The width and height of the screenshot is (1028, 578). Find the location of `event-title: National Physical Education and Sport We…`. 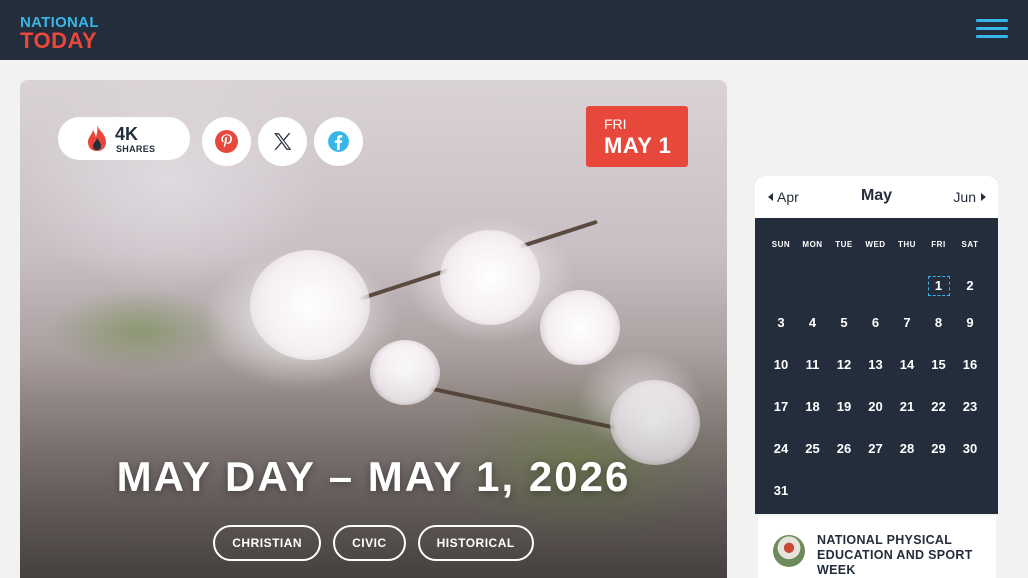

event-title: National Physical Education and Sport We… is located at coordinates (902, 555).